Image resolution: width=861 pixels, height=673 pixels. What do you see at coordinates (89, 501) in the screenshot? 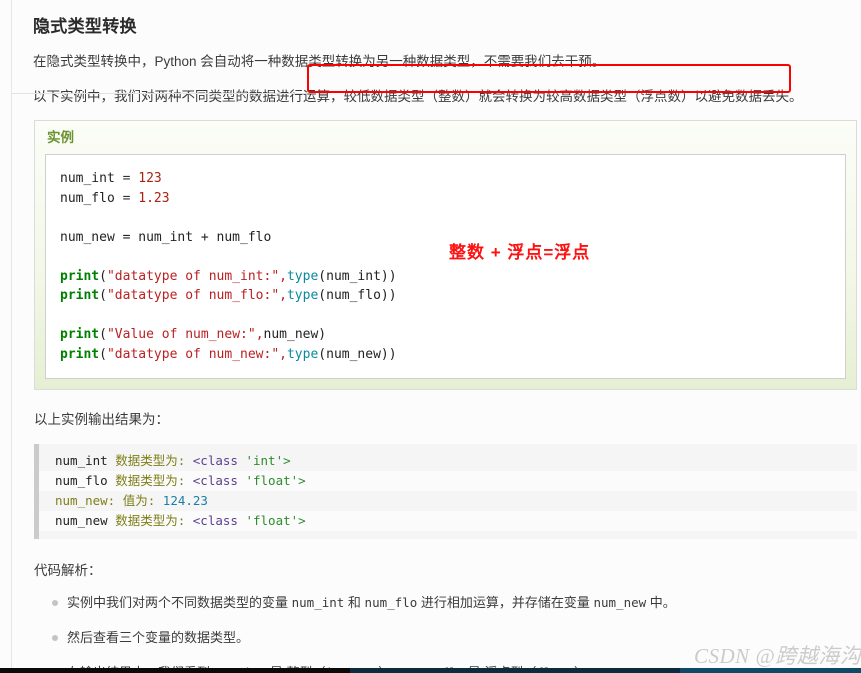
I see `output-token: num_new:` at bounding box center [89, 501].